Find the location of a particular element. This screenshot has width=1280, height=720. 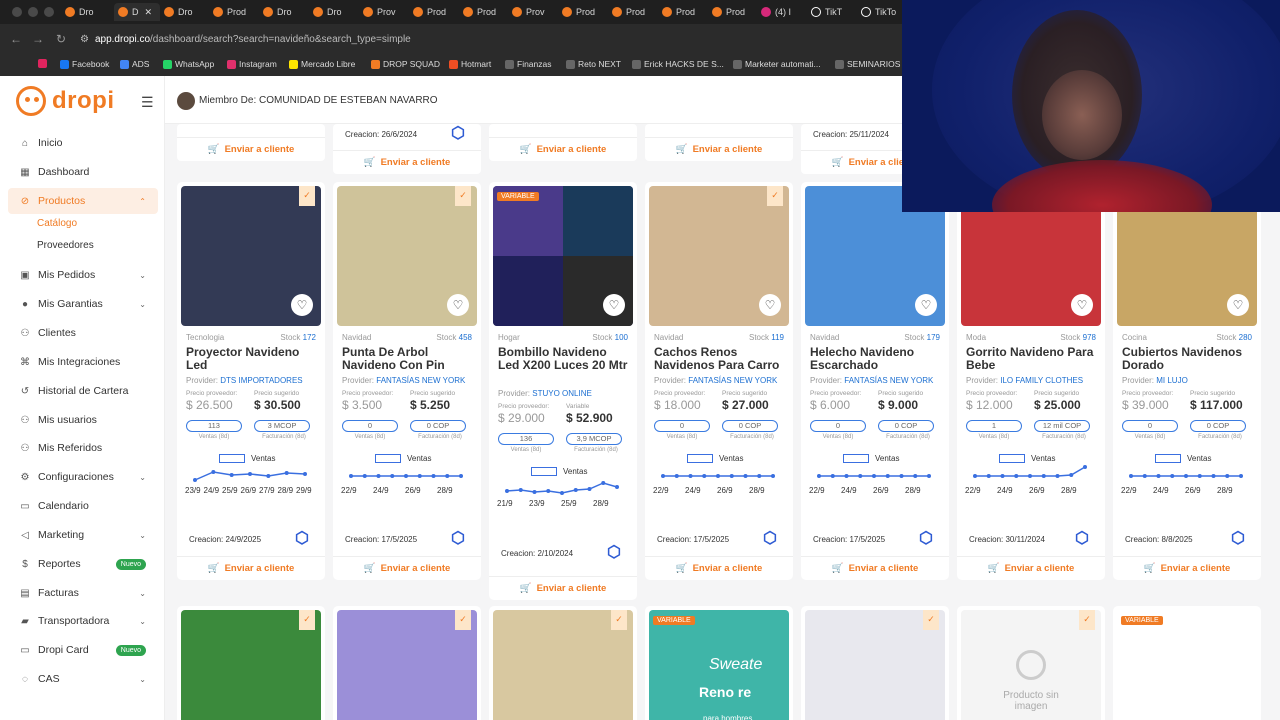

product-card: VARIABLE Sweate Reno re para hombres is located at coordinates (719, 663).